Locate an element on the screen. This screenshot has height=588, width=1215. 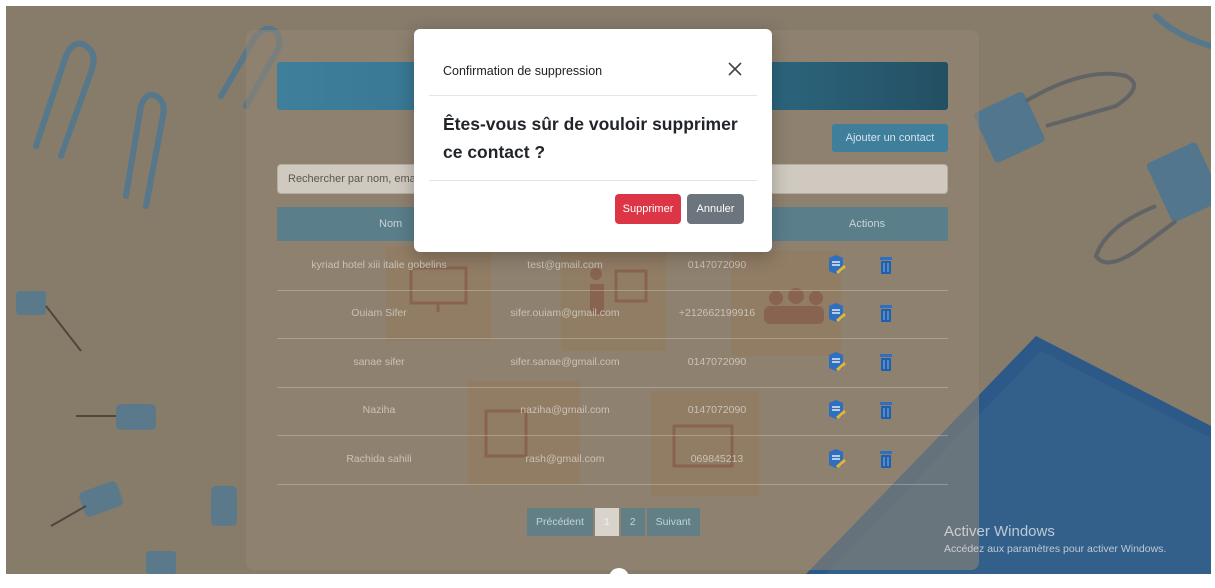
cell-name: Naziha is located at coordinates (379, 410).